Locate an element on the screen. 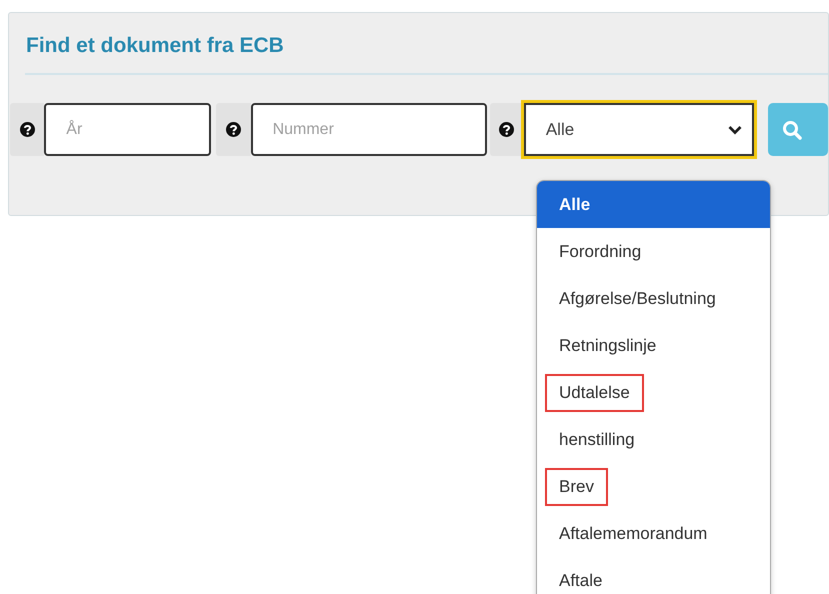 The width and height of the screenshot is (829, 594). search-icon is located at coordinates (792, 130).